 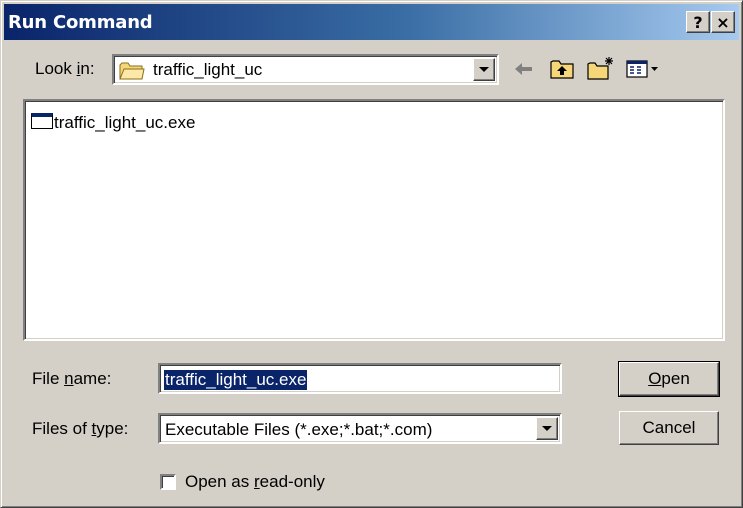 I want to click on new-folder-icon, so click(x=600, y=69).